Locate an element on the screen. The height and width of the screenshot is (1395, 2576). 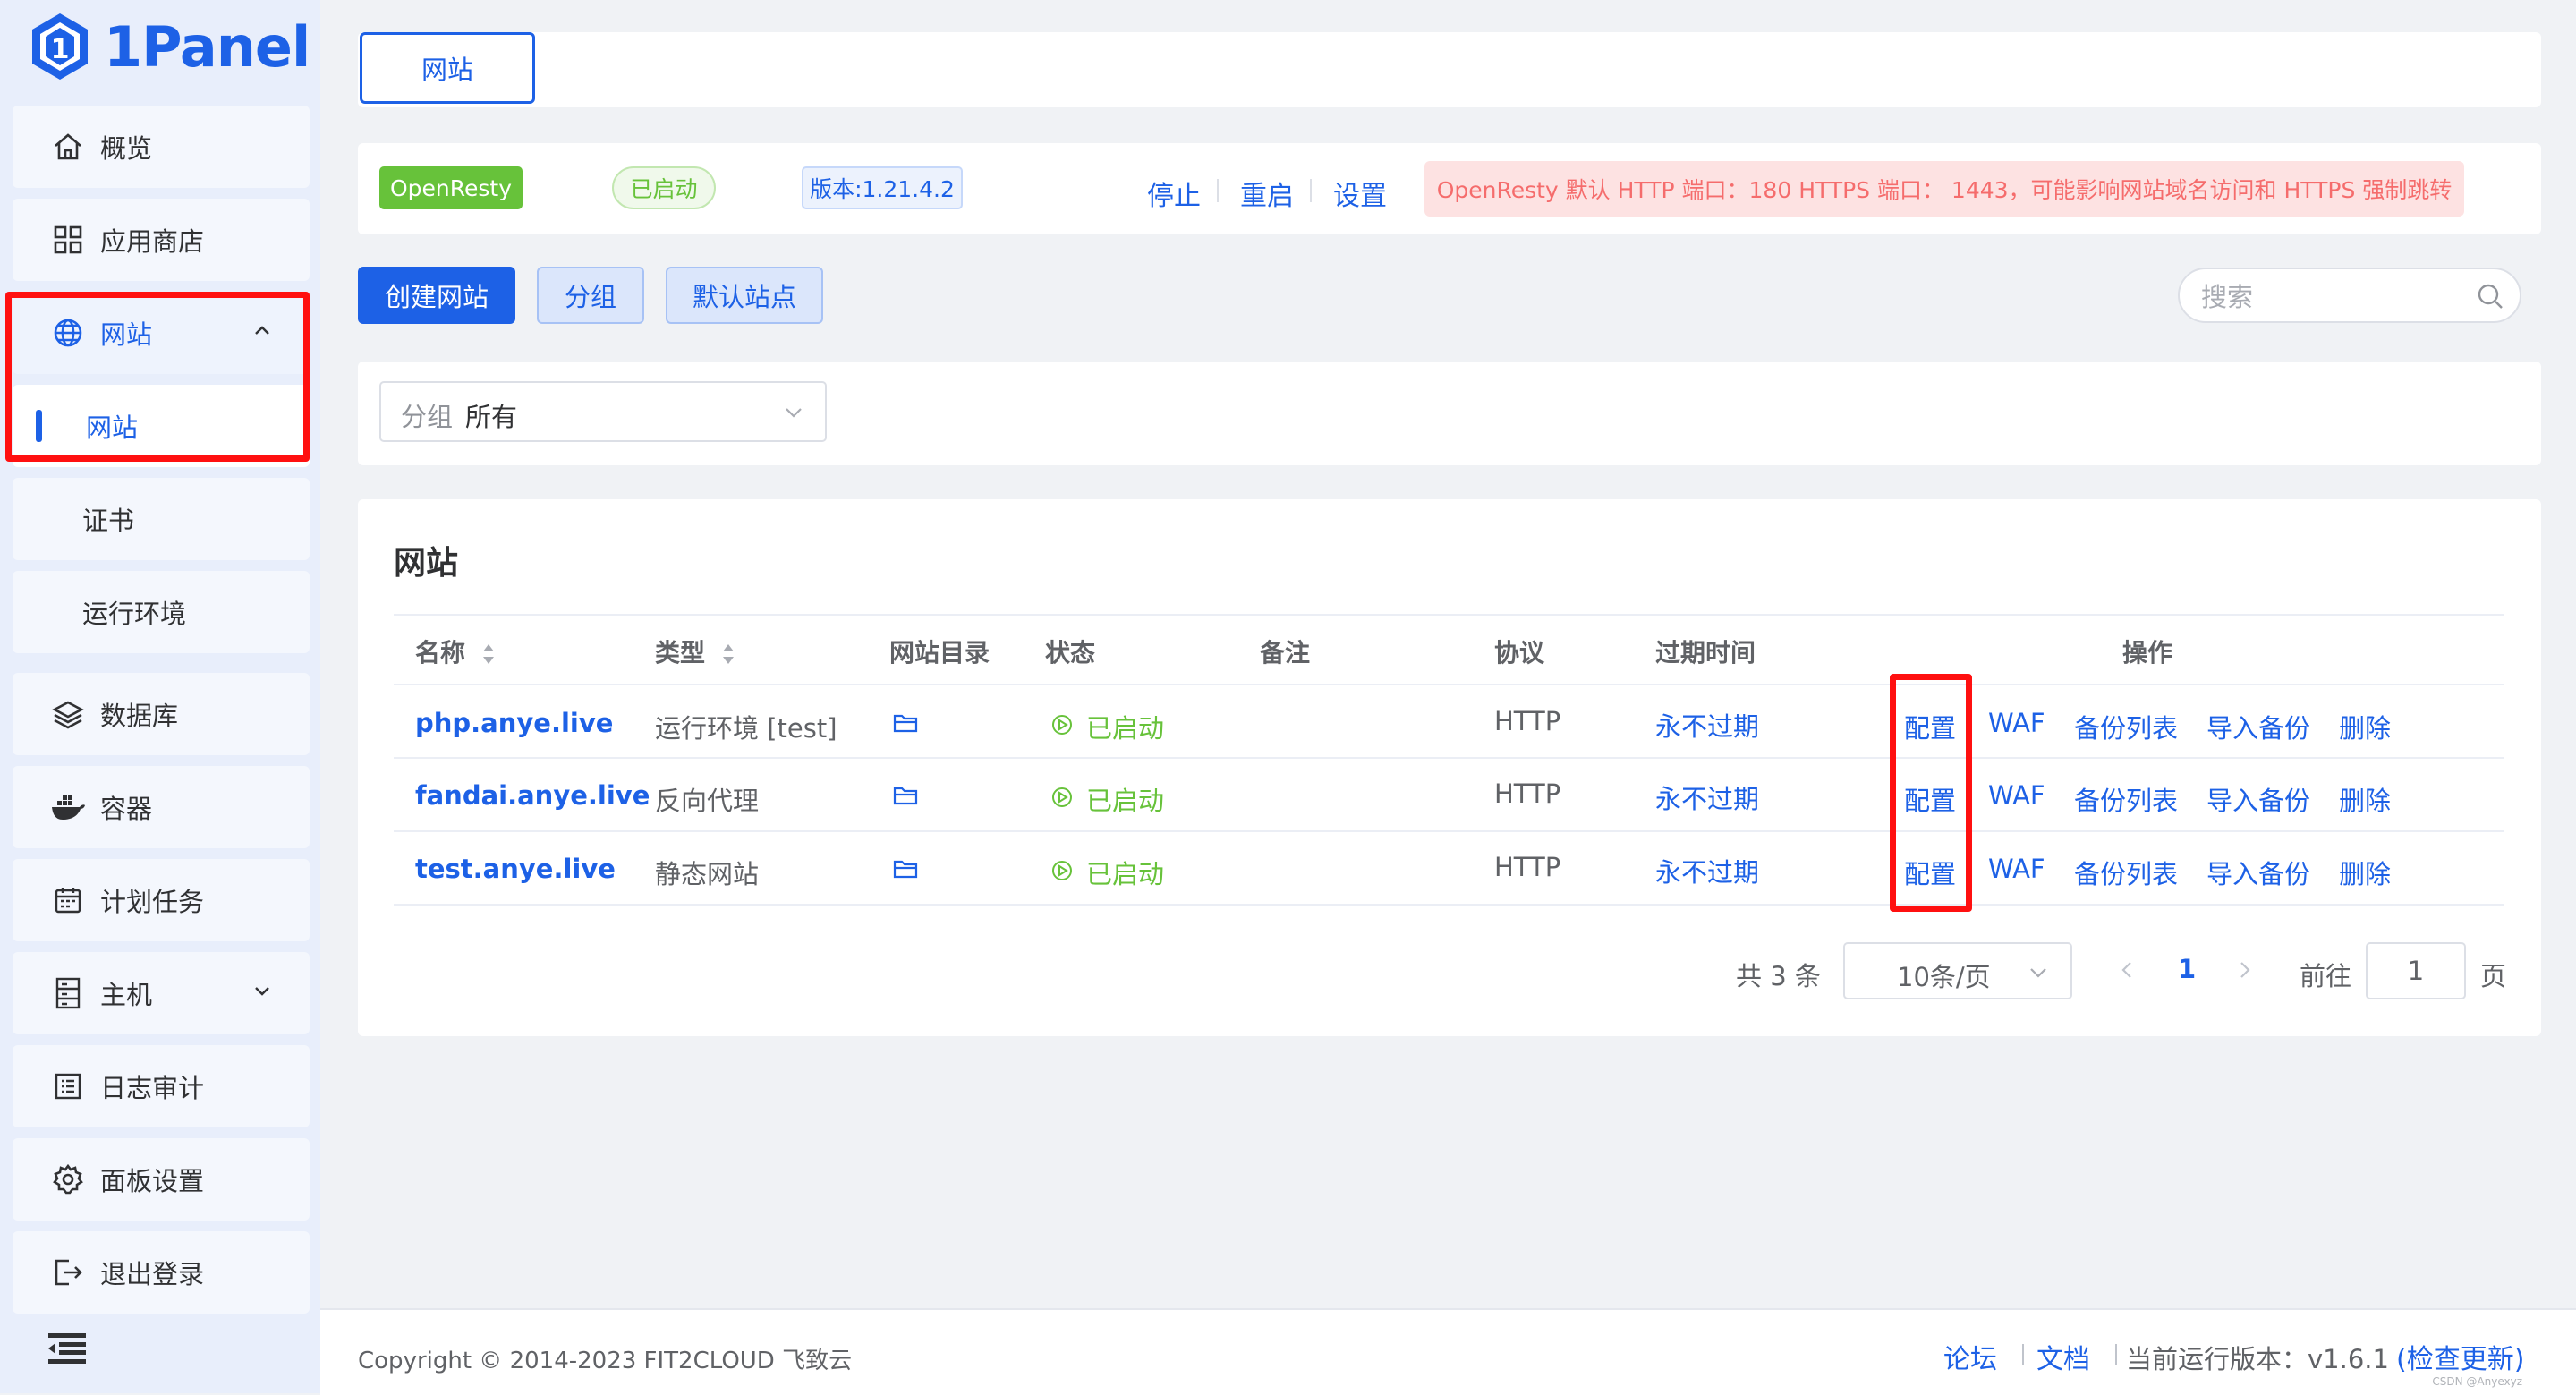
website-name-link: test.anye.live is located at coordinates (515, 869).